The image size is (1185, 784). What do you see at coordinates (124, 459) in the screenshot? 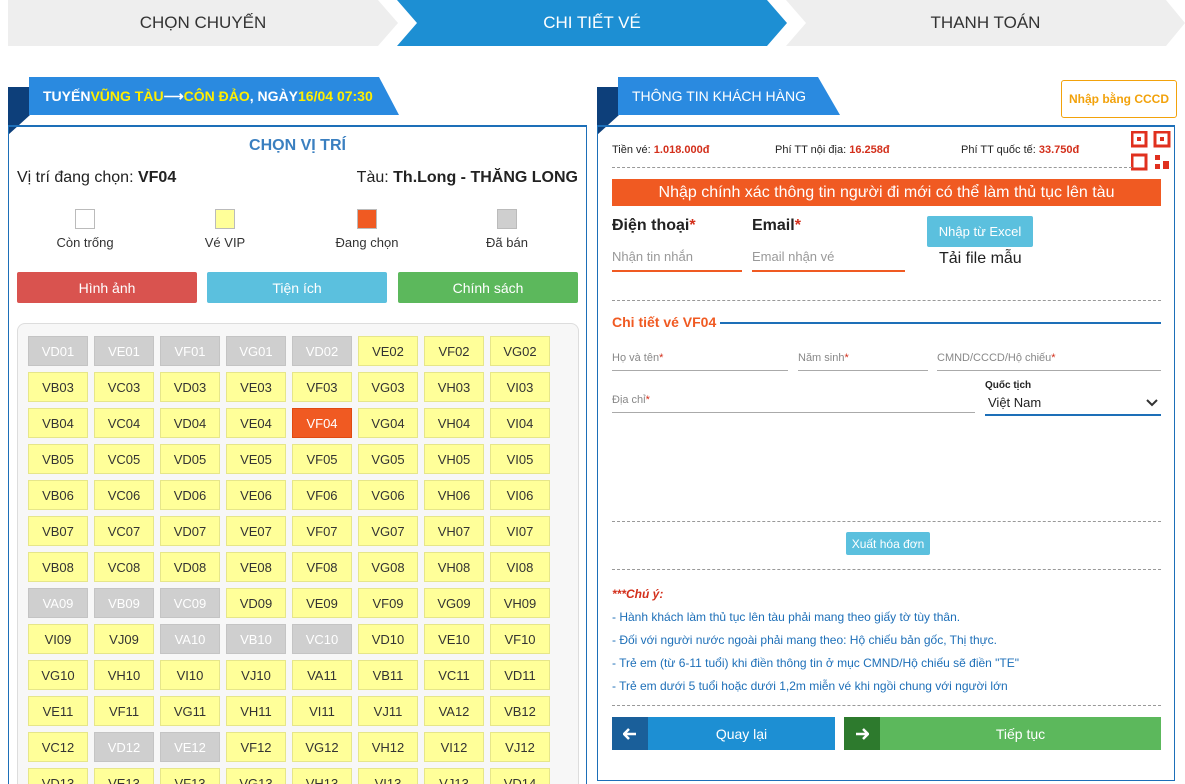
I see `seat-vc05: VC05` at bounding box center [124, 459].